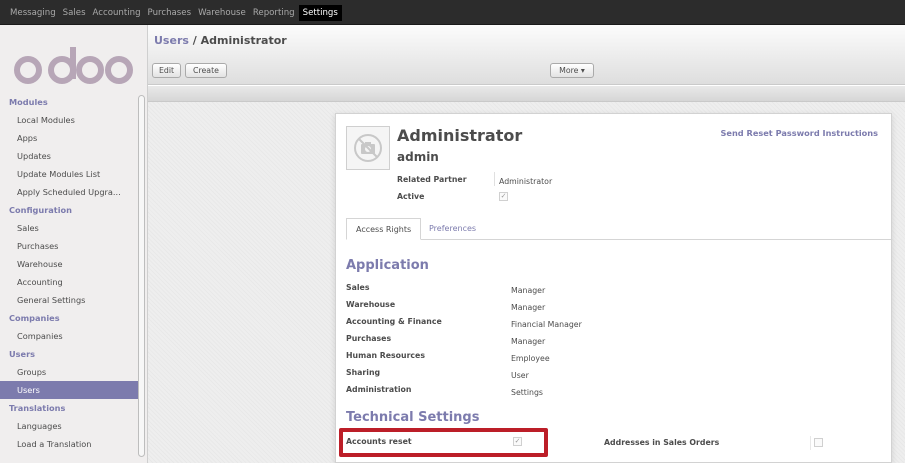 This screenshot has width=905, height=463. I want to click on nav-item-updates: Updates, so click(69, 156).